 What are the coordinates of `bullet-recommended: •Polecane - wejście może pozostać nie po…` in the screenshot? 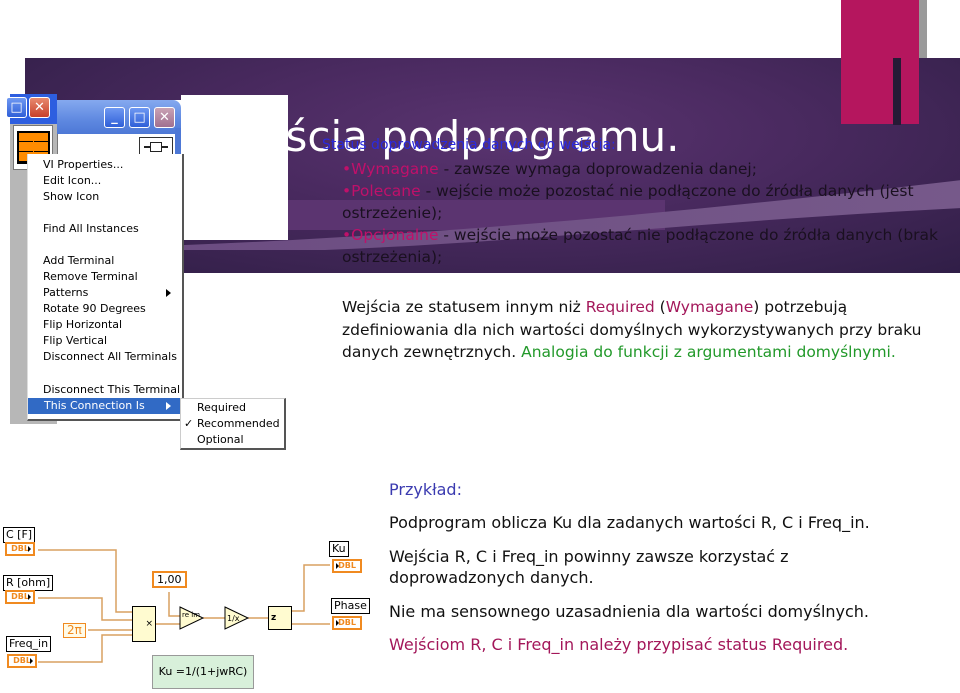 It's located at (647, 202).